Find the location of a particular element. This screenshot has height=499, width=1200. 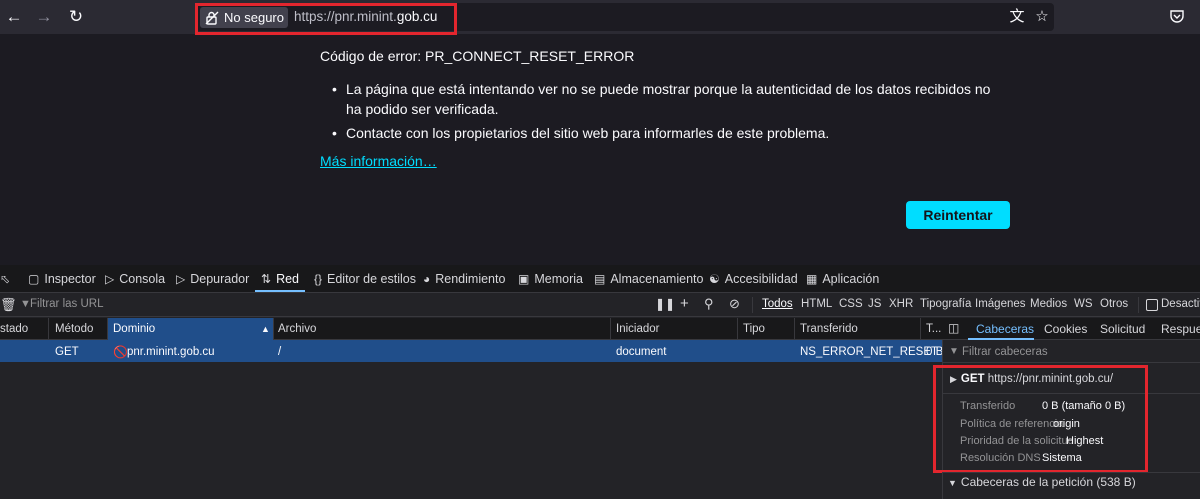

translate-icon: 文 is located at coordinates (1017, 17).